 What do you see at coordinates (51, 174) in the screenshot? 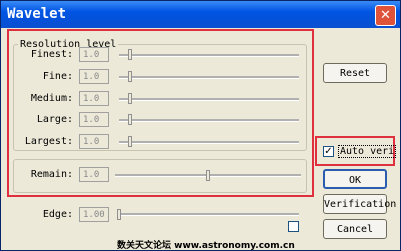
I see `remain-label: Remain:` at bounding box center [51, 174].